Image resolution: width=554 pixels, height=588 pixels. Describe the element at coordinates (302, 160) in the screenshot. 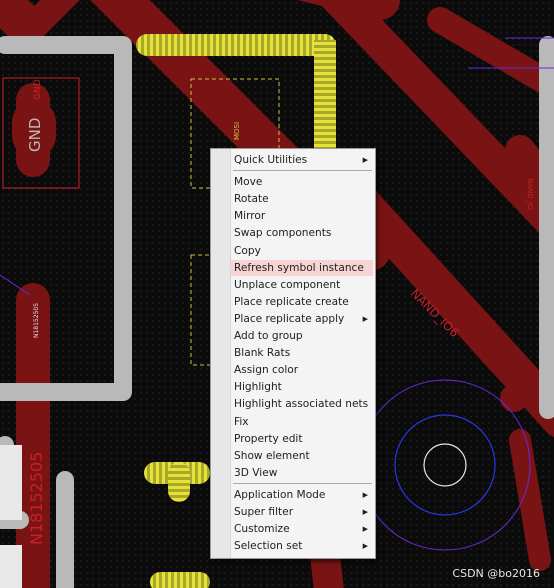

I see `menu-item-quick-utilities: Quick Utilities ▶` at that location.